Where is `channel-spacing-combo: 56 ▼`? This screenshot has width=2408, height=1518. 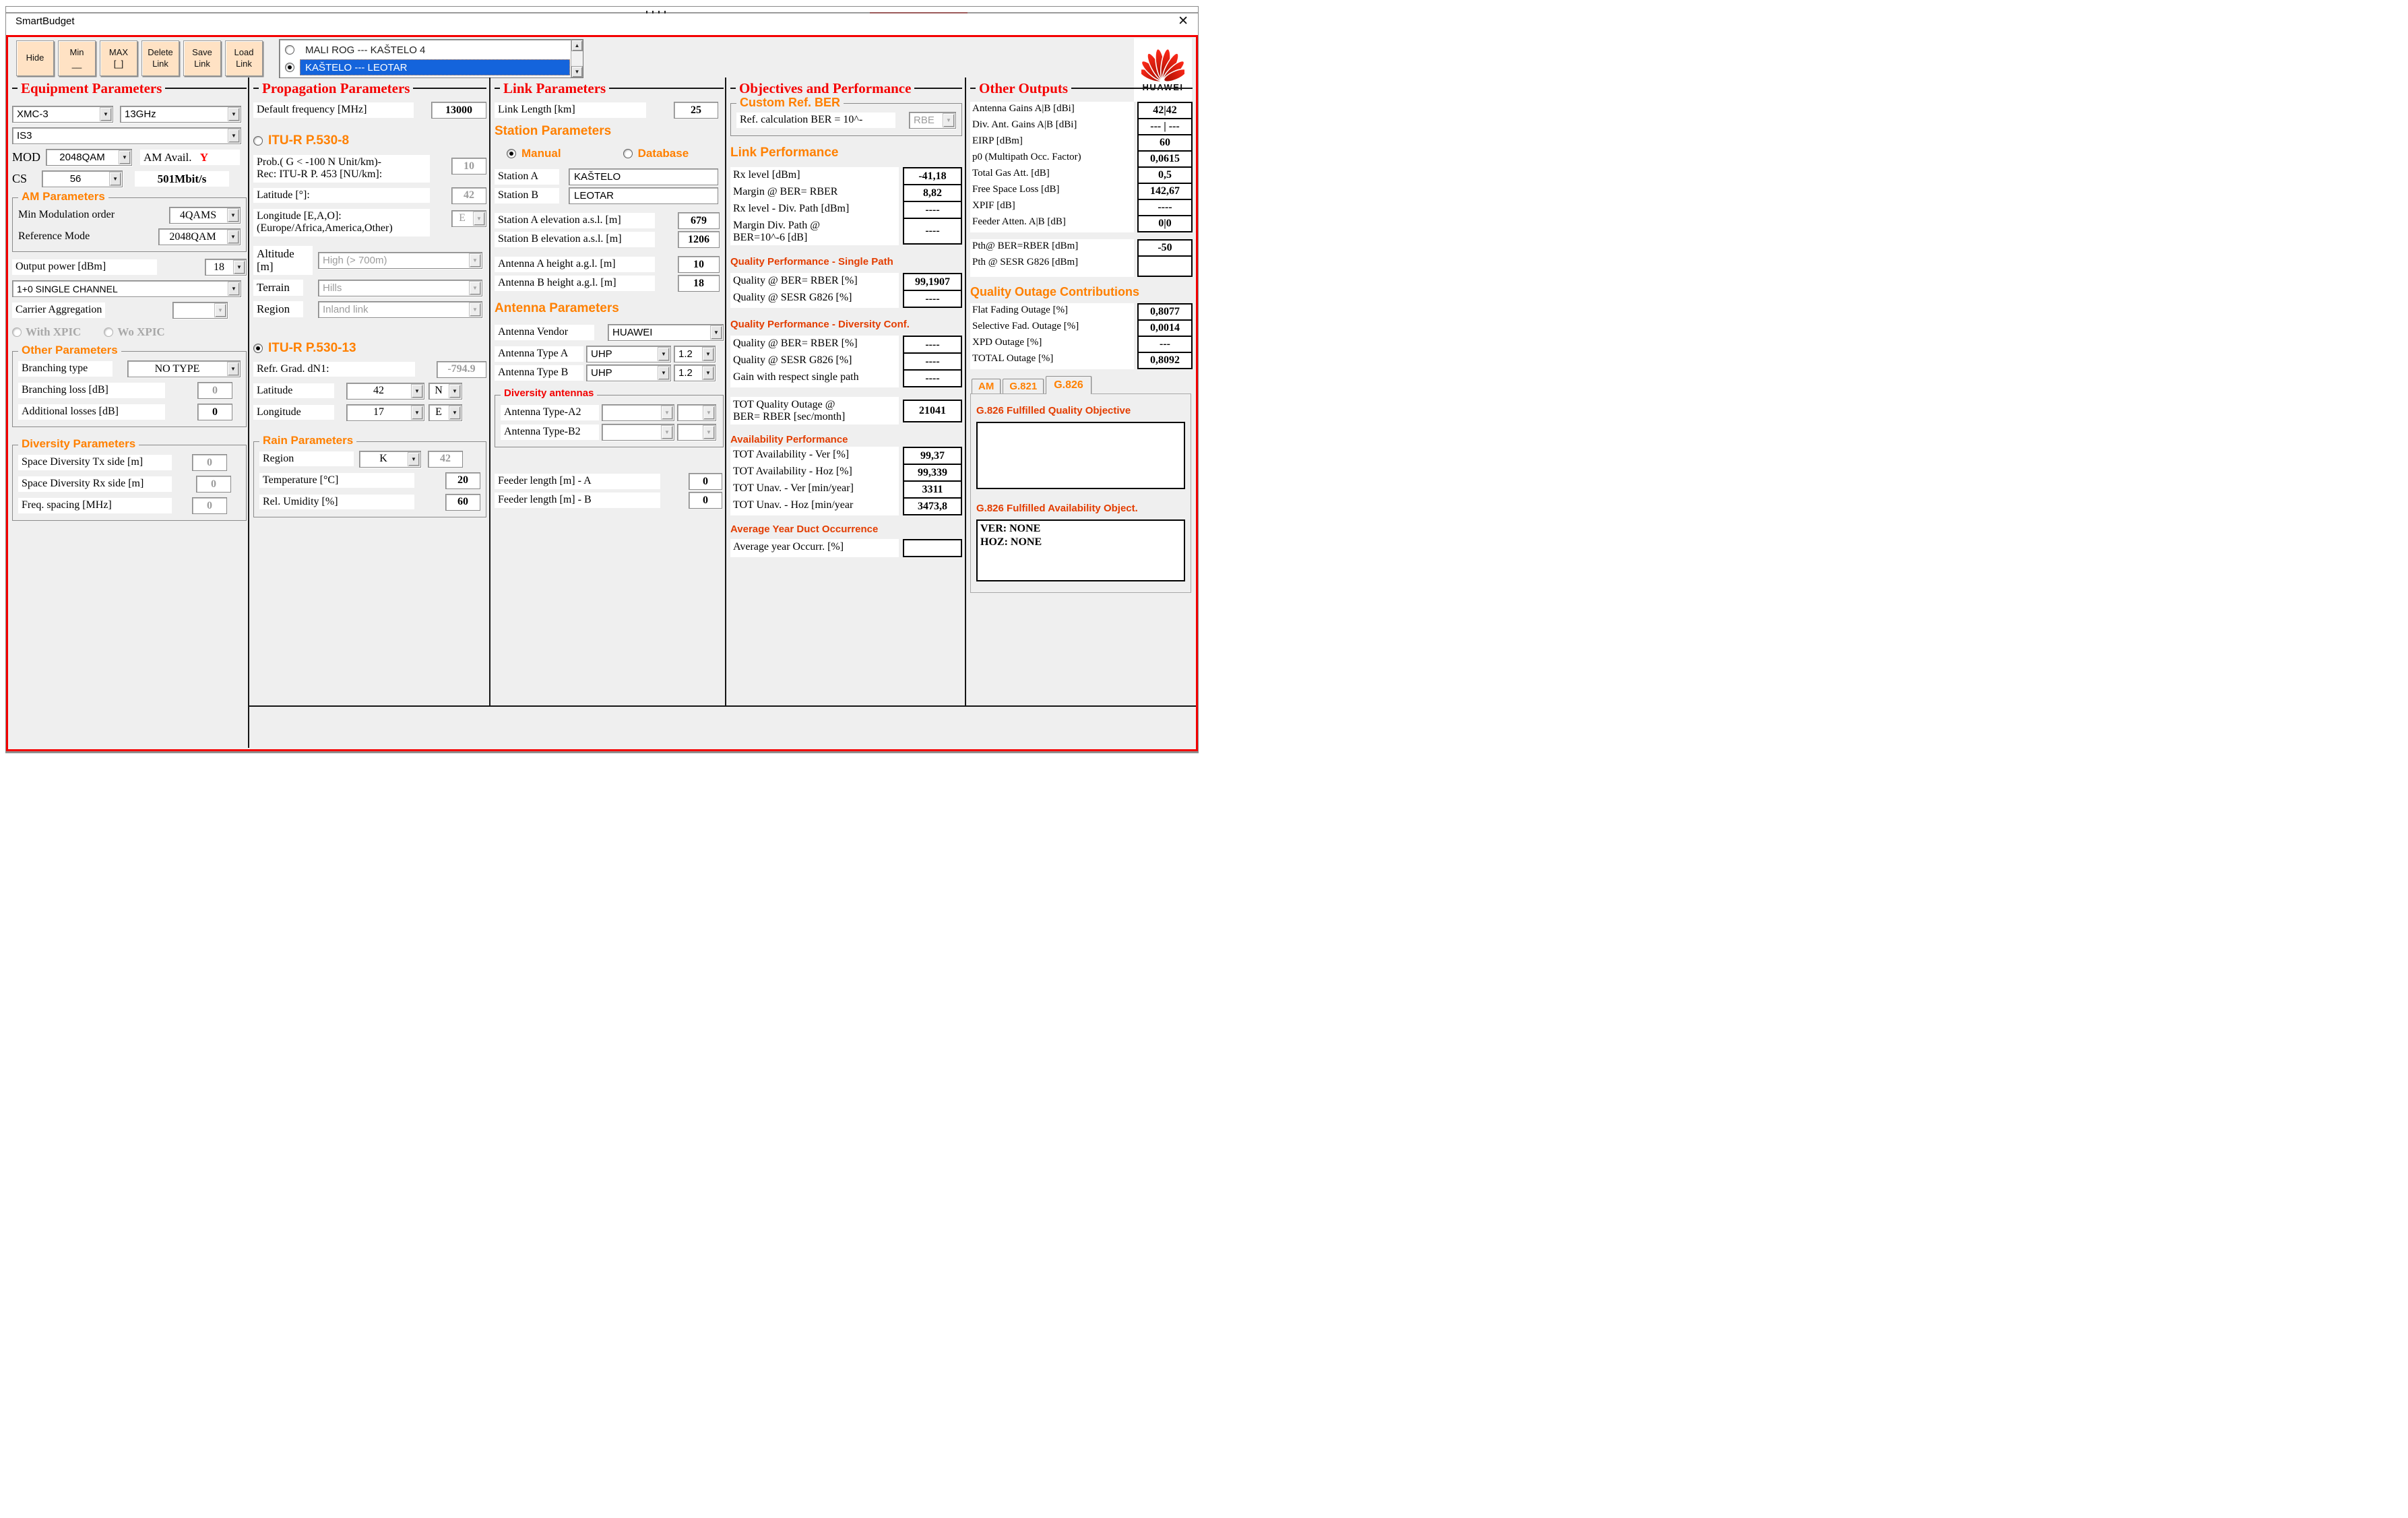 channel-spacing-combo: 56 ▼ is located at coordinates (82, 179).